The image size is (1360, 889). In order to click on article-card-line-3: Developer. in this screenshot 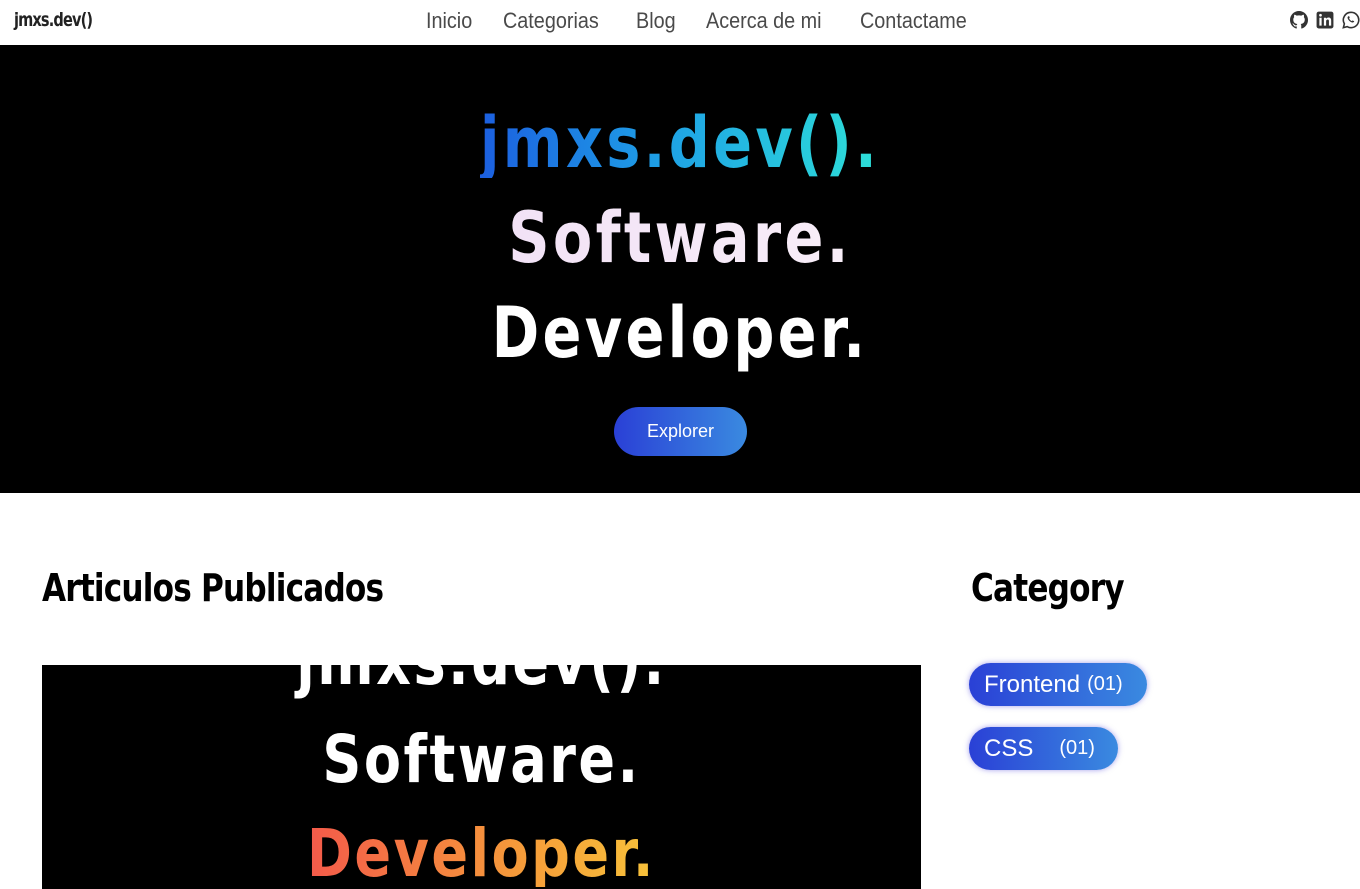, I will do `click(481, 854)`.